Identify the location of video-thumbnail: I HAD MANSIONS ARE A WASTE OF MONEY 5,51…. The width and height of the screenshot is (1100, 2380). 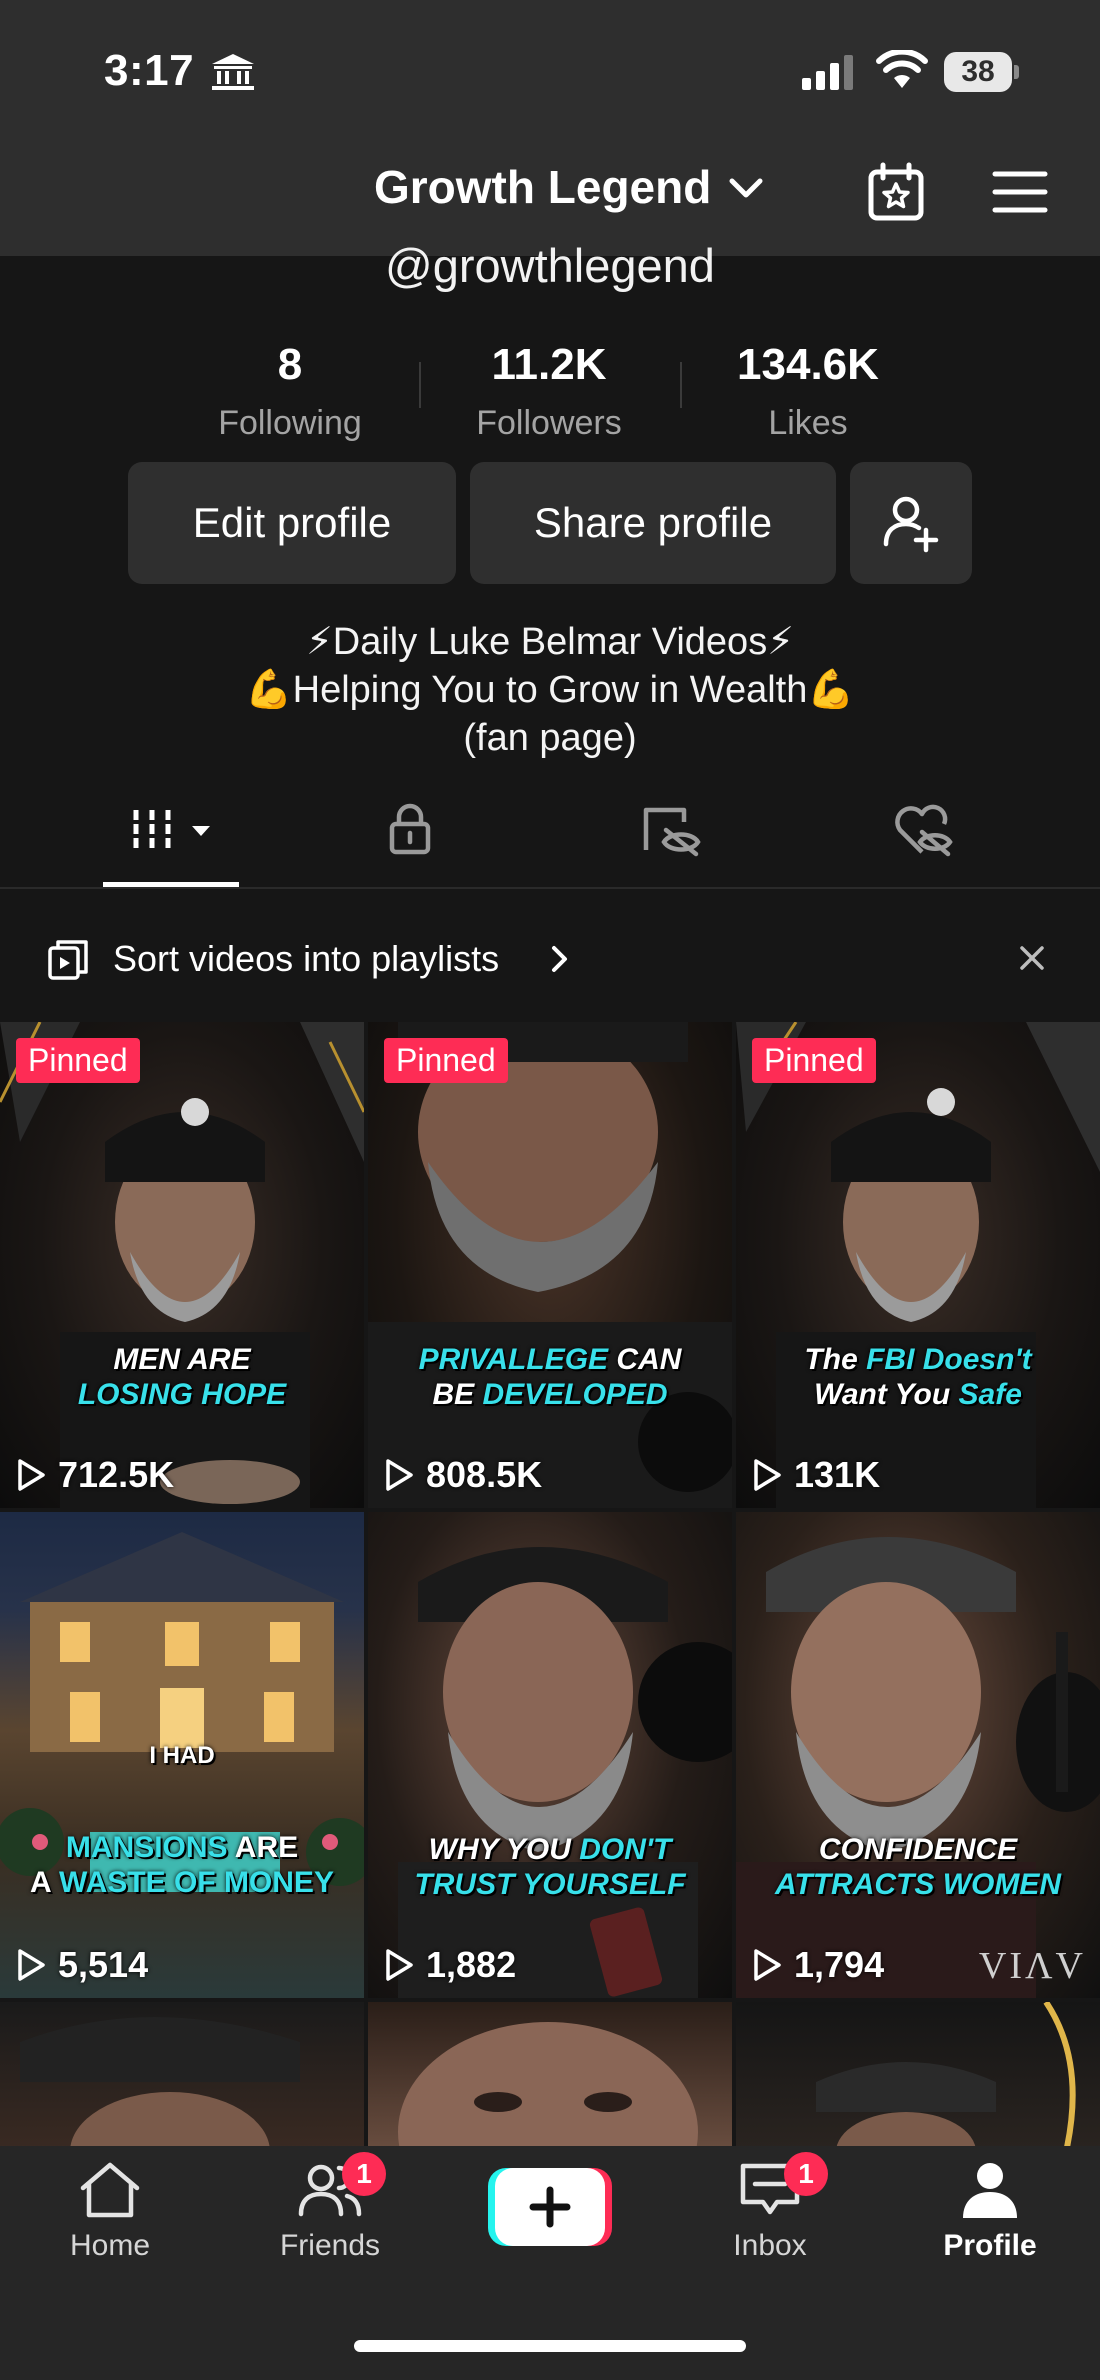
(182, 1755).